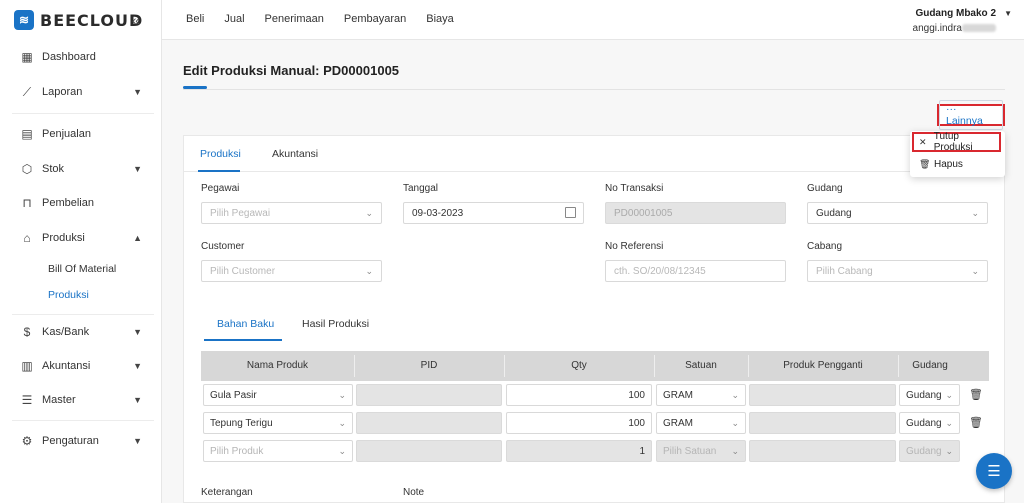 This screenshot has height=503, width=1024. What do you see at coordinates (955, 13) in the screenshot?
I see `company-name: Gudang Mbako 2` at bounding box center [955, 13].